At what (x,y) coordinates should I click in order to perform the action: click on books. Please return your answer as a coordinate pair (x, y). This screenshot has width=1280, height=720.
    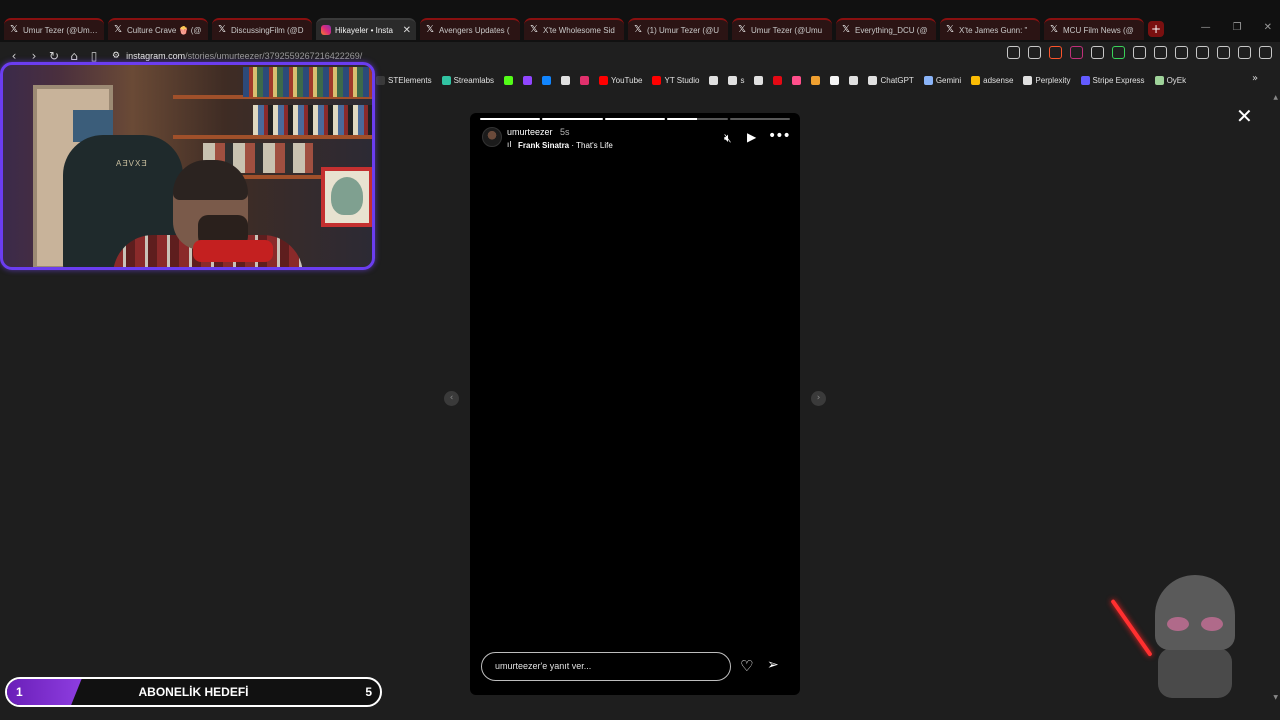
    Looking at the image, I should click on (312, 120).